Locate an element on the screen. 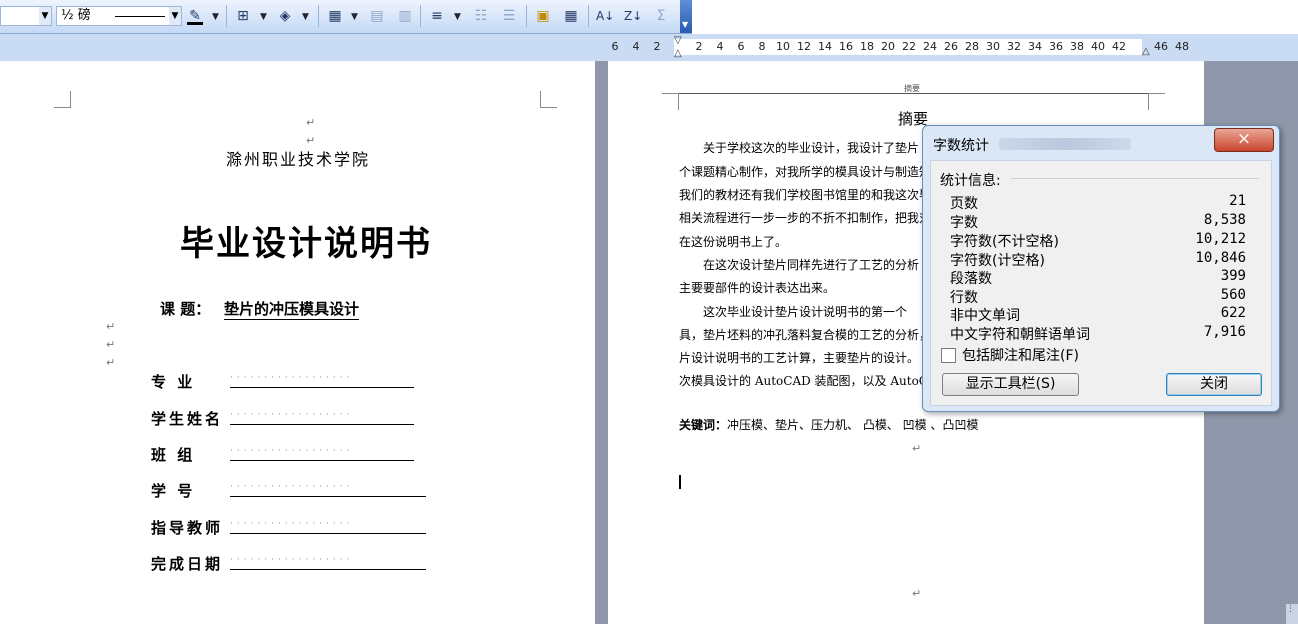 Image resolution: width=1298 pixels, height=624 pixels. abstract-line: 在这份说明书上了。 is located at coordinates (733, 242).